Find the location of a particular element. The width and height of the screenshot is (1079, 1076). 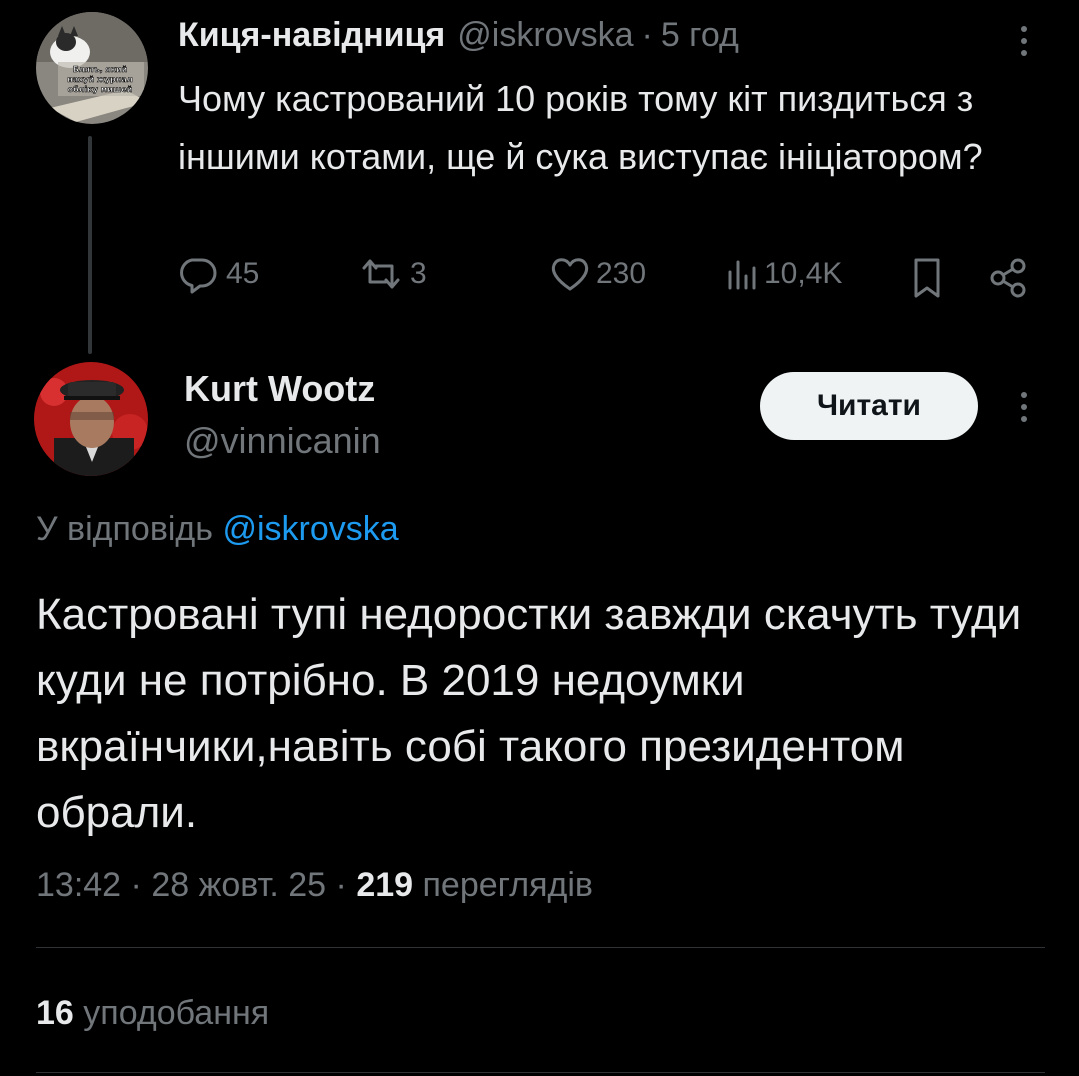

parent-tweet-header: Киця-навідниця @iskrovska · 5 год is located at coordinates (458, 36).